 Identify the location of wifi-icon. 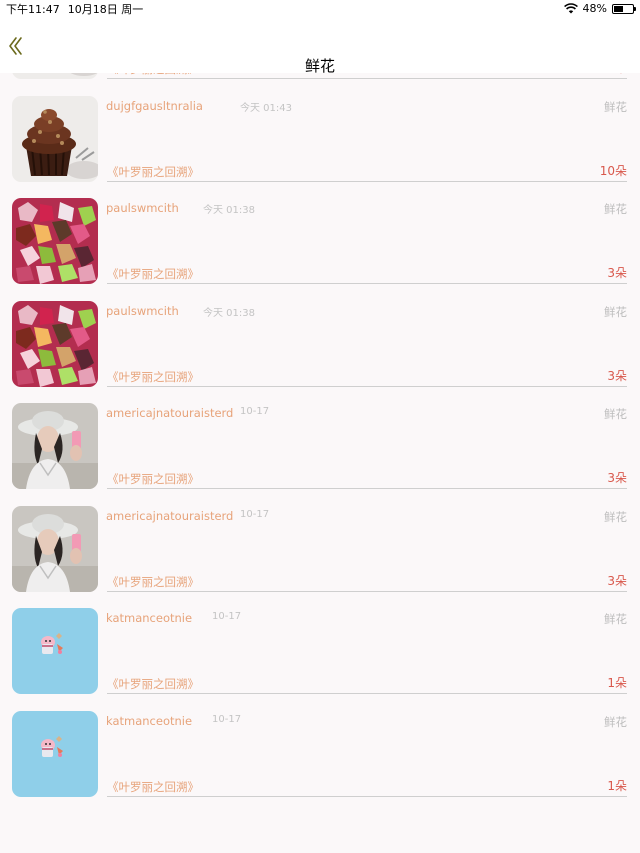
(570, 8).